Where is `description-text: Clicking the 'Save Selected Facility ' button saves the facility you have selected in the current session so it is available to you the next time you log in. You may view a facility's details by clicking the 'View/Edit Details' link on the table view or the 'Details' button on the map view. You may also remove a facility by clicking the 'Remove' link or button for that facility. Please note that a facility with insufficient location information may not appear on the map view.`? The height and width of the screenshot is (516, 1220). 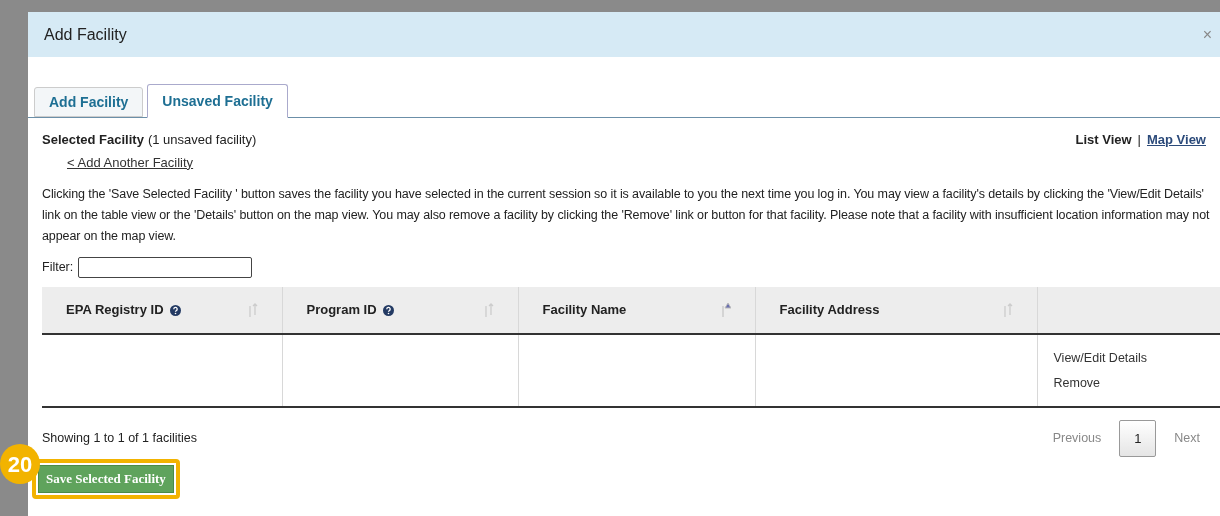
description-text: Clicking the 'Save Selected Facility ' button saves the facility you have selected in the current session so it is available to you the next time you log in. You may view a facility's details by clicking the 'View/Edit Details' link on the table view or the 'Details' button on the map view. You may also remove a facility by clicking the 'Remove' link or button for that facility. Please note that a facility with insufficient location information may not appear on the map view. is located at coordinates (626, 215).